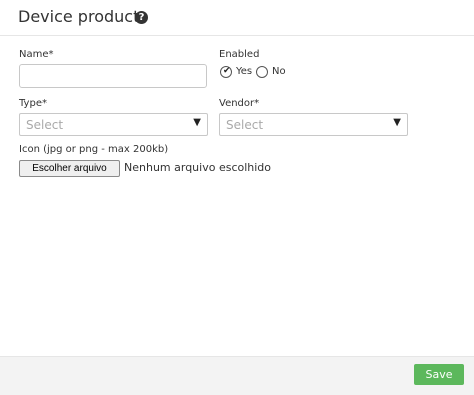 This screenshot has height=395, width=474. What do you see at coordinates (45, 125) in the screenshot?
I see `type-select-value: Select` at bounding box center [45, 125].